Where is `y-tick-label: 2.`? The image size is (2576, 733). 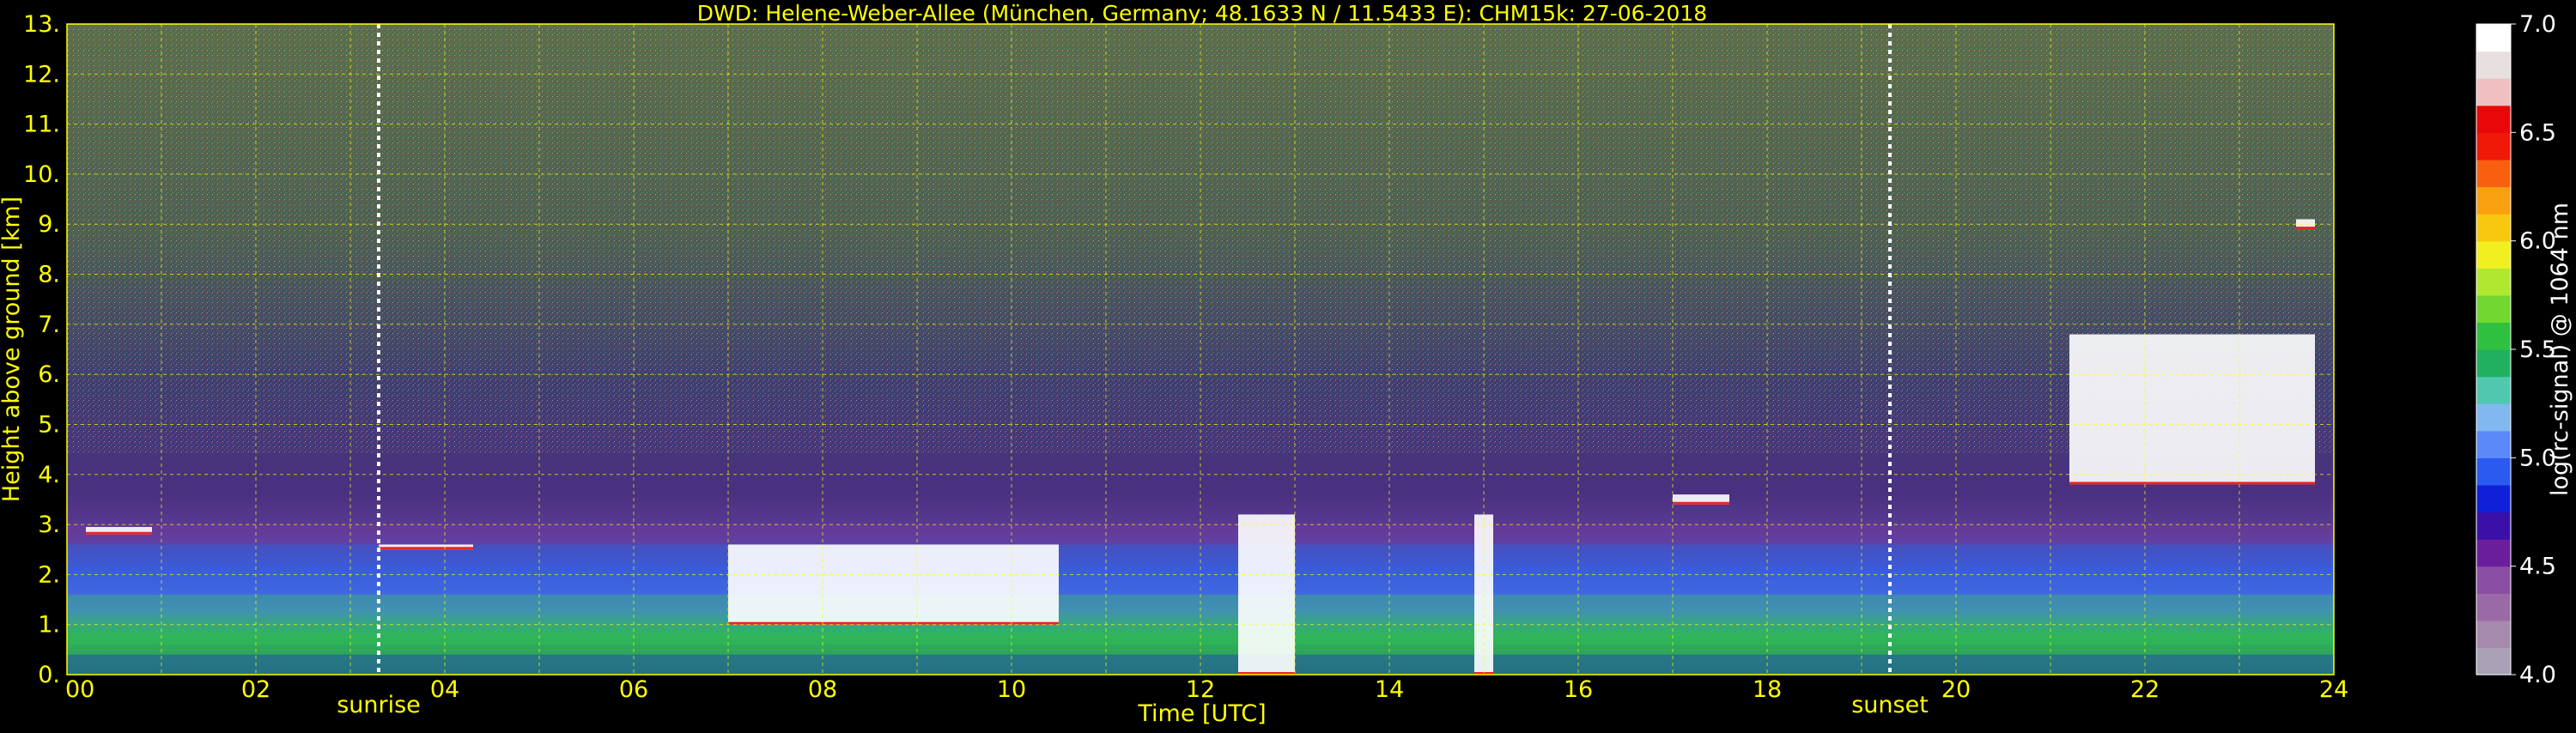 y-tick-label: 2. is located at coordinates (49, 574).